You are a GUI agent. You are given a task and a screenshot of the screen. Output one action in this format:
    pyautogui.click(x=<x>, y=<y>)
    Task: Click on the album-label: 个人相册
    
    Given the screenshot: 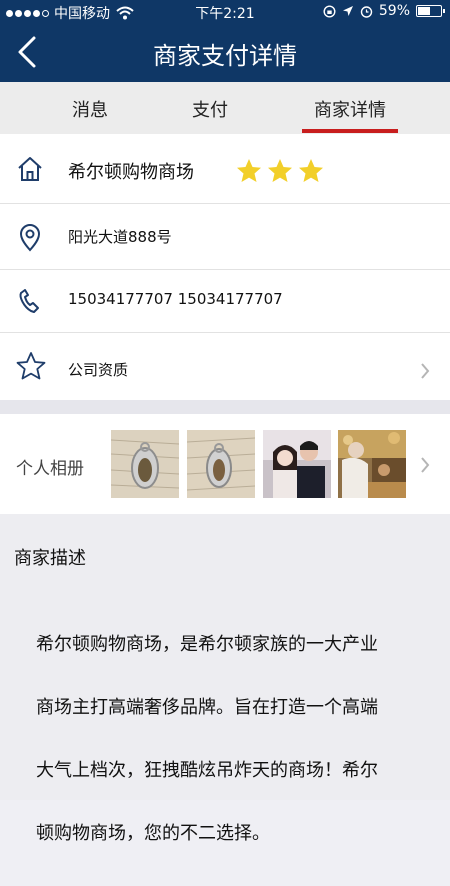 What is the action you would take?
    pyautogui.click(x=50, y=469)
    